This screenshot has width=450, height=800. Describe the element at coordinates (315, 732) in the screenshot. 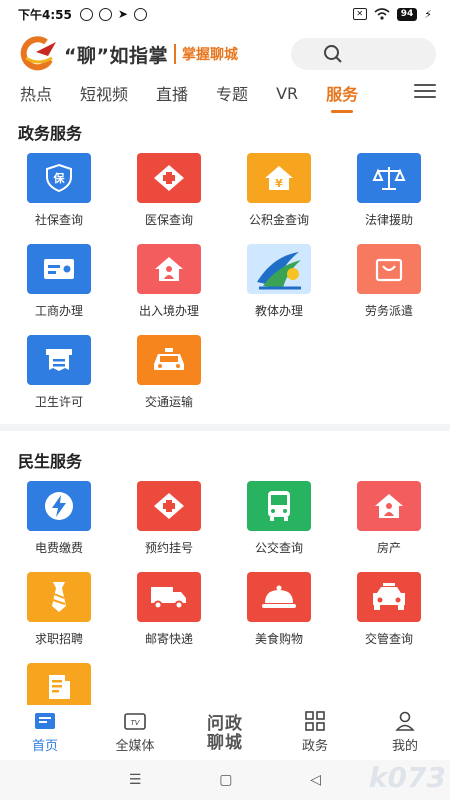

I see `nav-government: 政务` at that location.